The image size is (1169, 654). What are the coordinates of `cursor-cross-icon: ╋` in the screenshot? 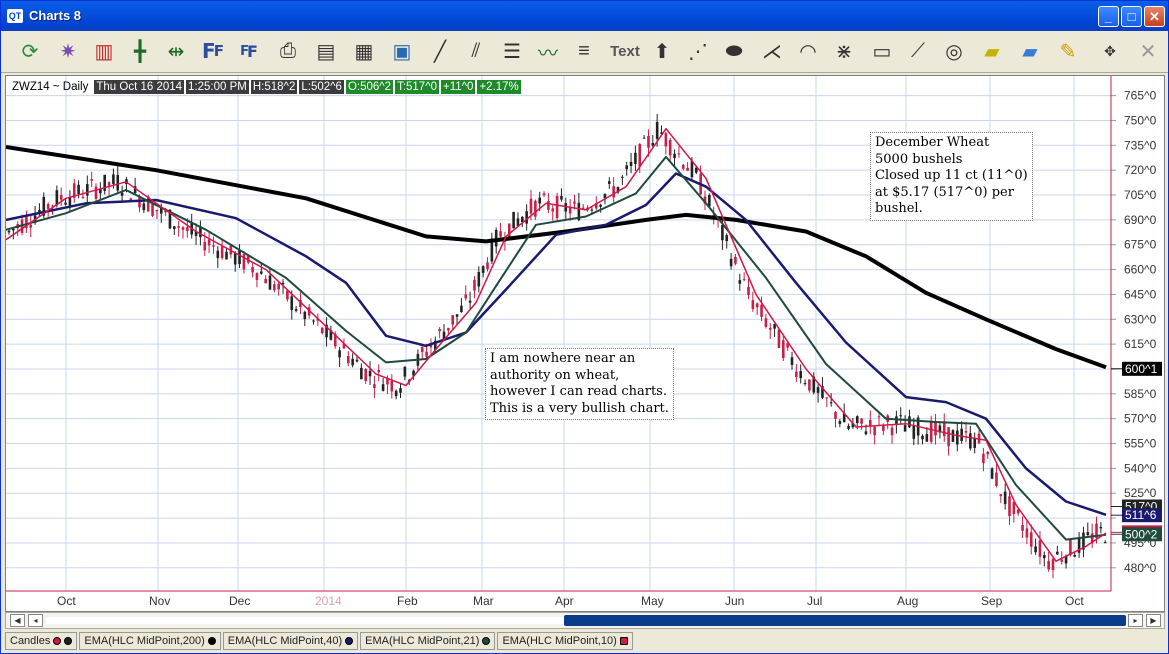 It's located at (140, 51).